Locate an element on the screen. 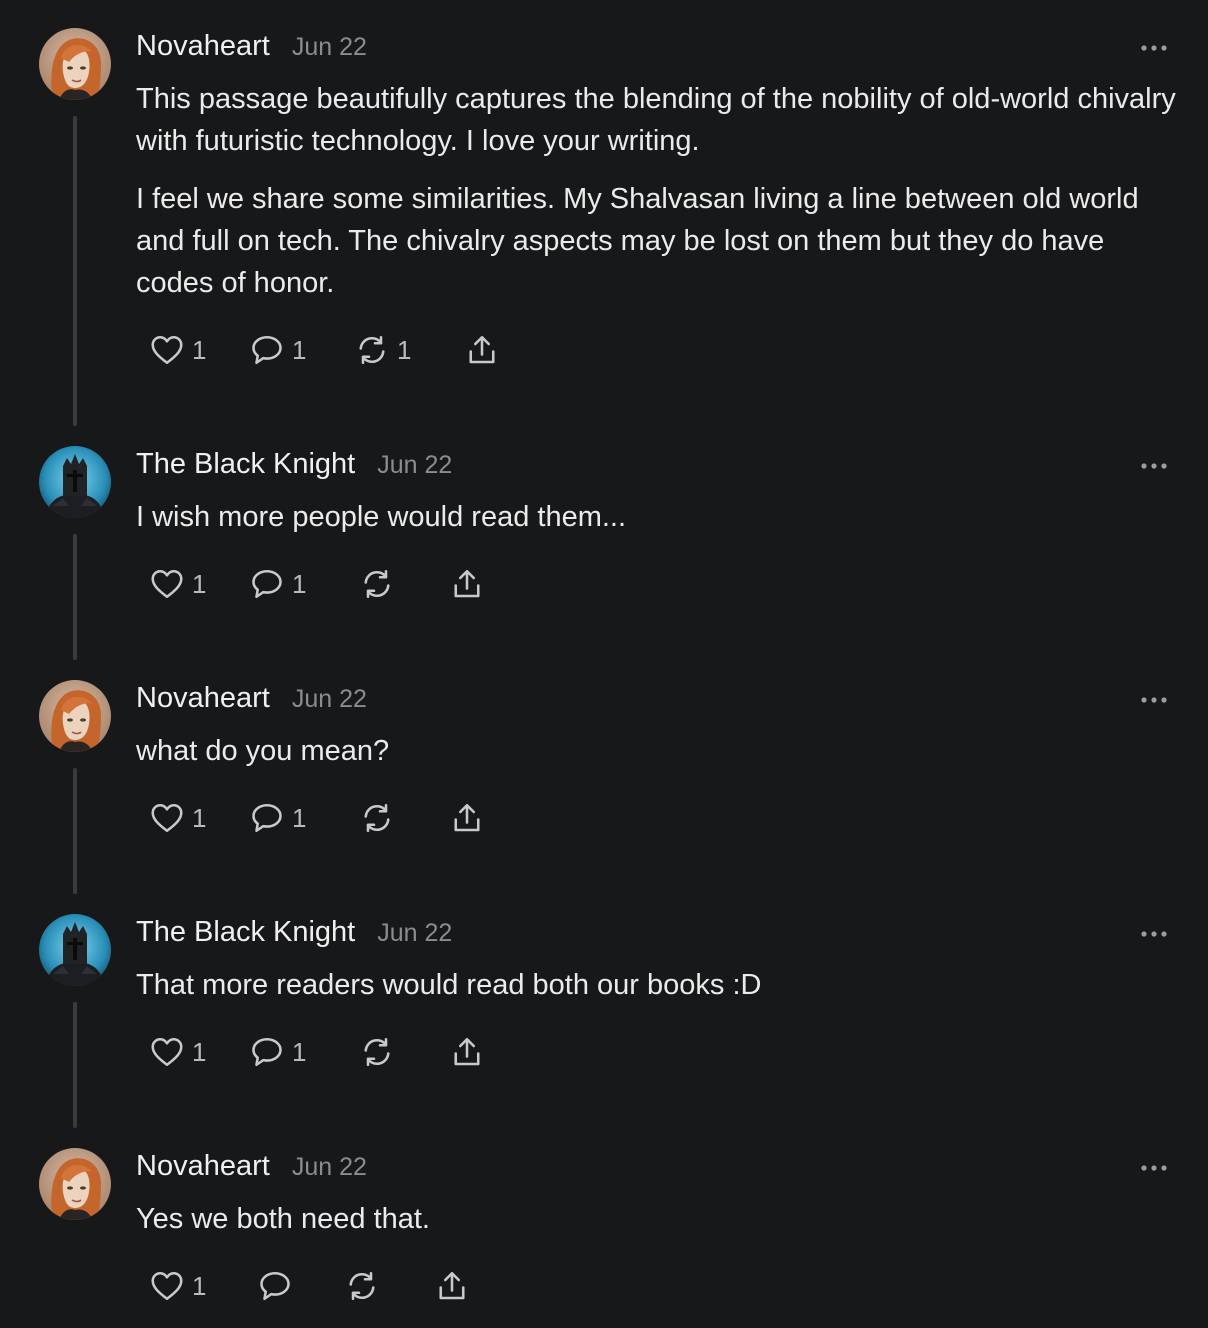 This screenshot has height=1328, width=1208. comment-paragraph: Yes we both need that. is located at coordinates (283, 1219).